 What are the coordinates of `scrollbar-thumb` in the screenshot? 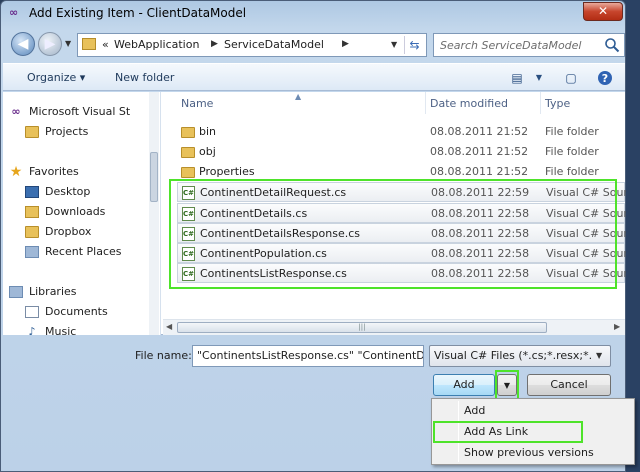 It's located at (154, 177).